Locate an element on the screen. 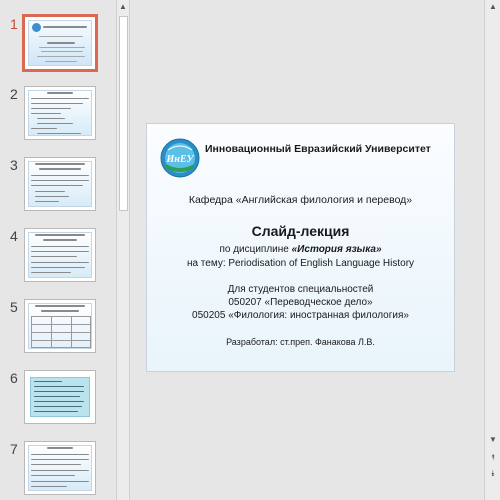  slide-thumbnail-2: 2 is located at coordinates (58, 116).